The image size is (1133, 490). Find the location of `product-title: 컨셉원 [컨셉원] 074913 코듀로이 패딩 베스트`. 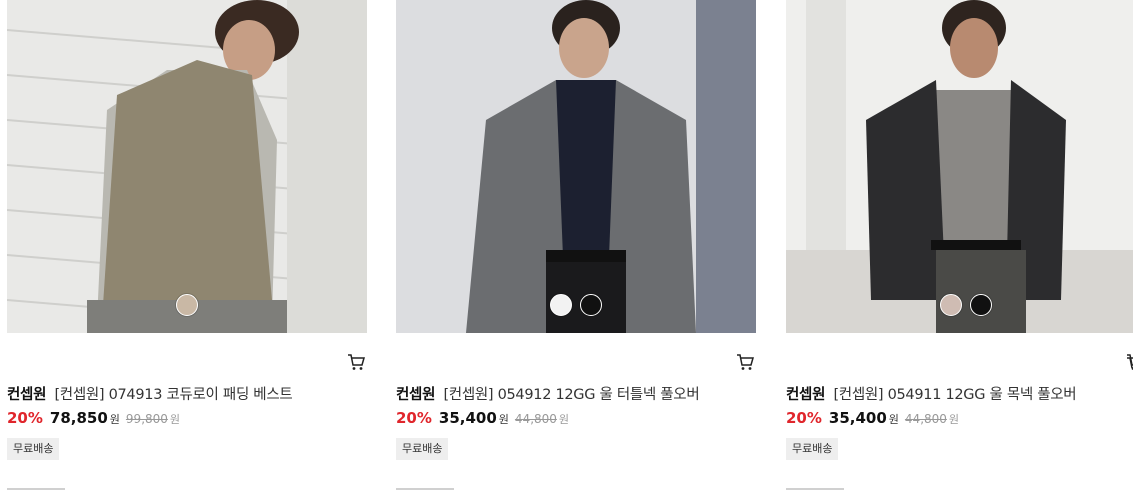

product-title: 컨셉원 [컨셉원] 074913 코듀로이 패딩 베스트 is located at coordinates (187, 395).